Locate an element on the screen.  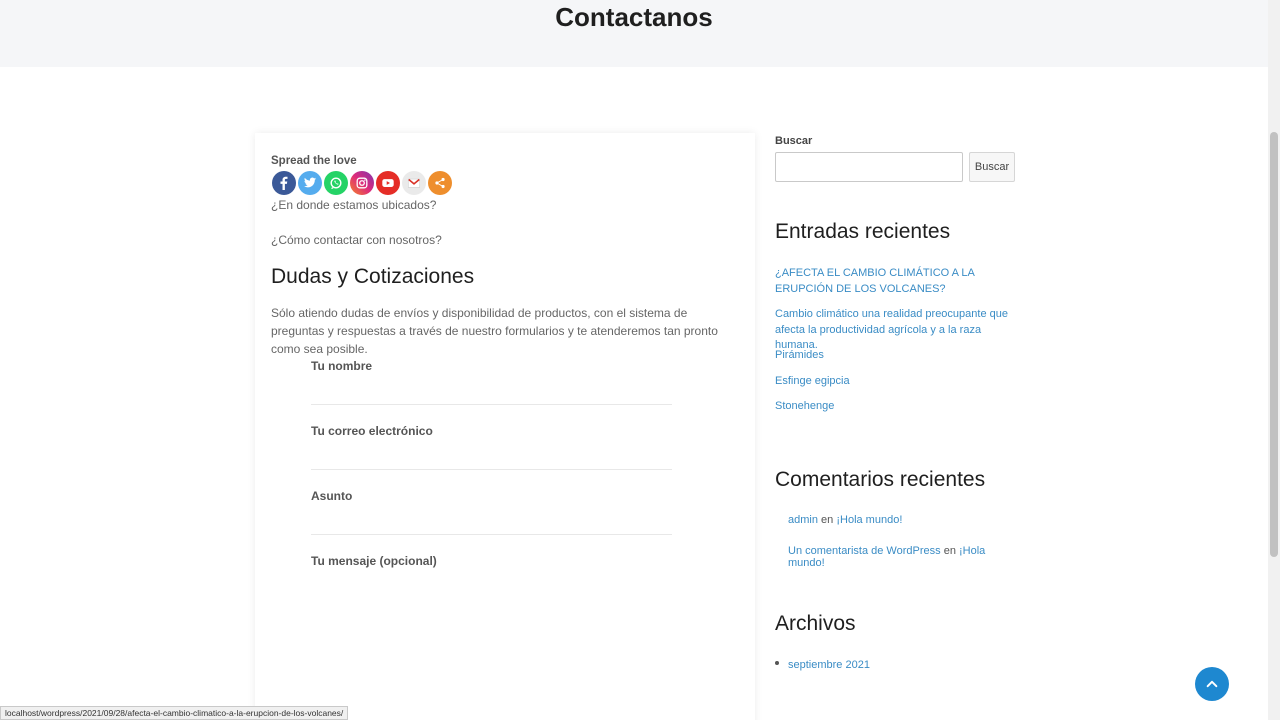
share-more-icon is located at coordinates (440, 183).